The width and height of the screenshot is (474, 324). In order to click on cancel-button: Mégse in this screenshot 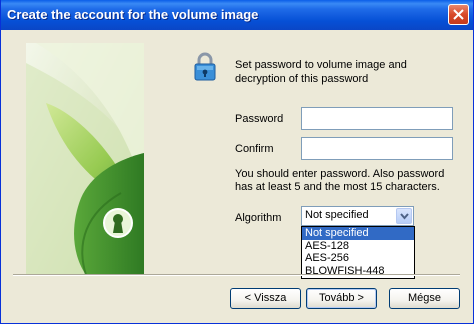, I will do `click(424, 298)`.